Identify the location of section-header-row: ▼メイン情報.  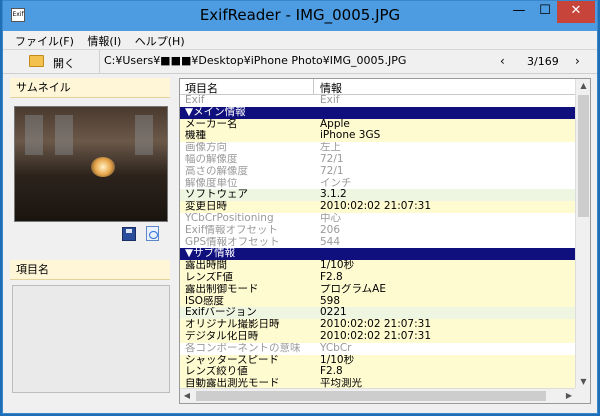
(378, 112).